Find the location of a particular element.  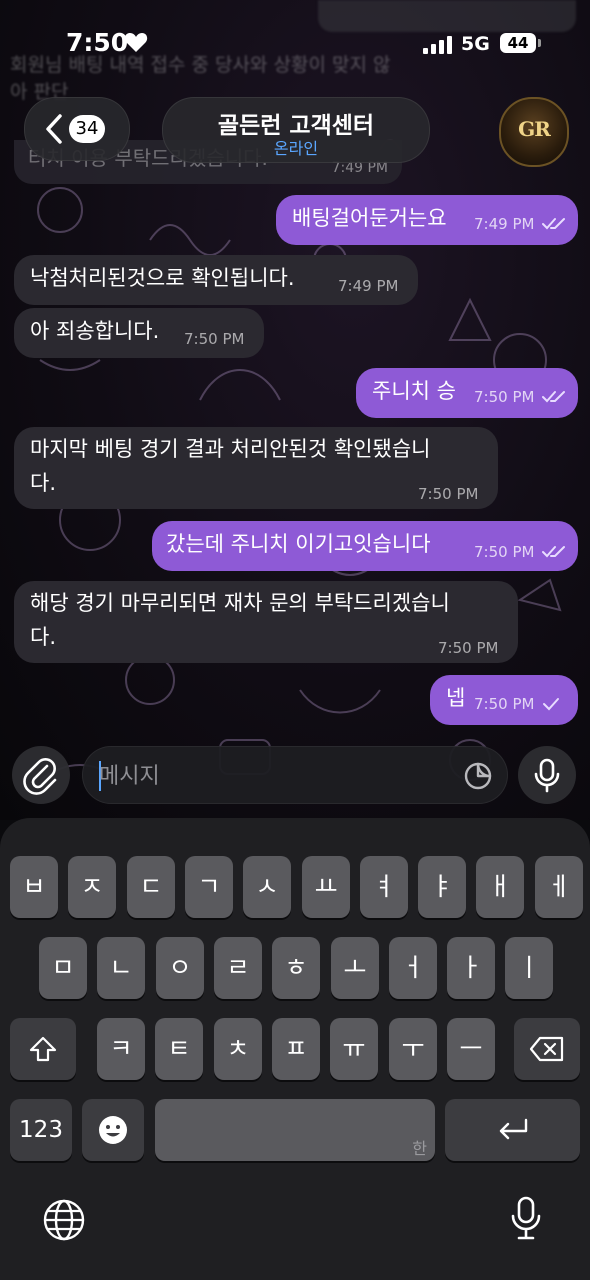

battery-level: 44 is located at coordinates (518, 43).